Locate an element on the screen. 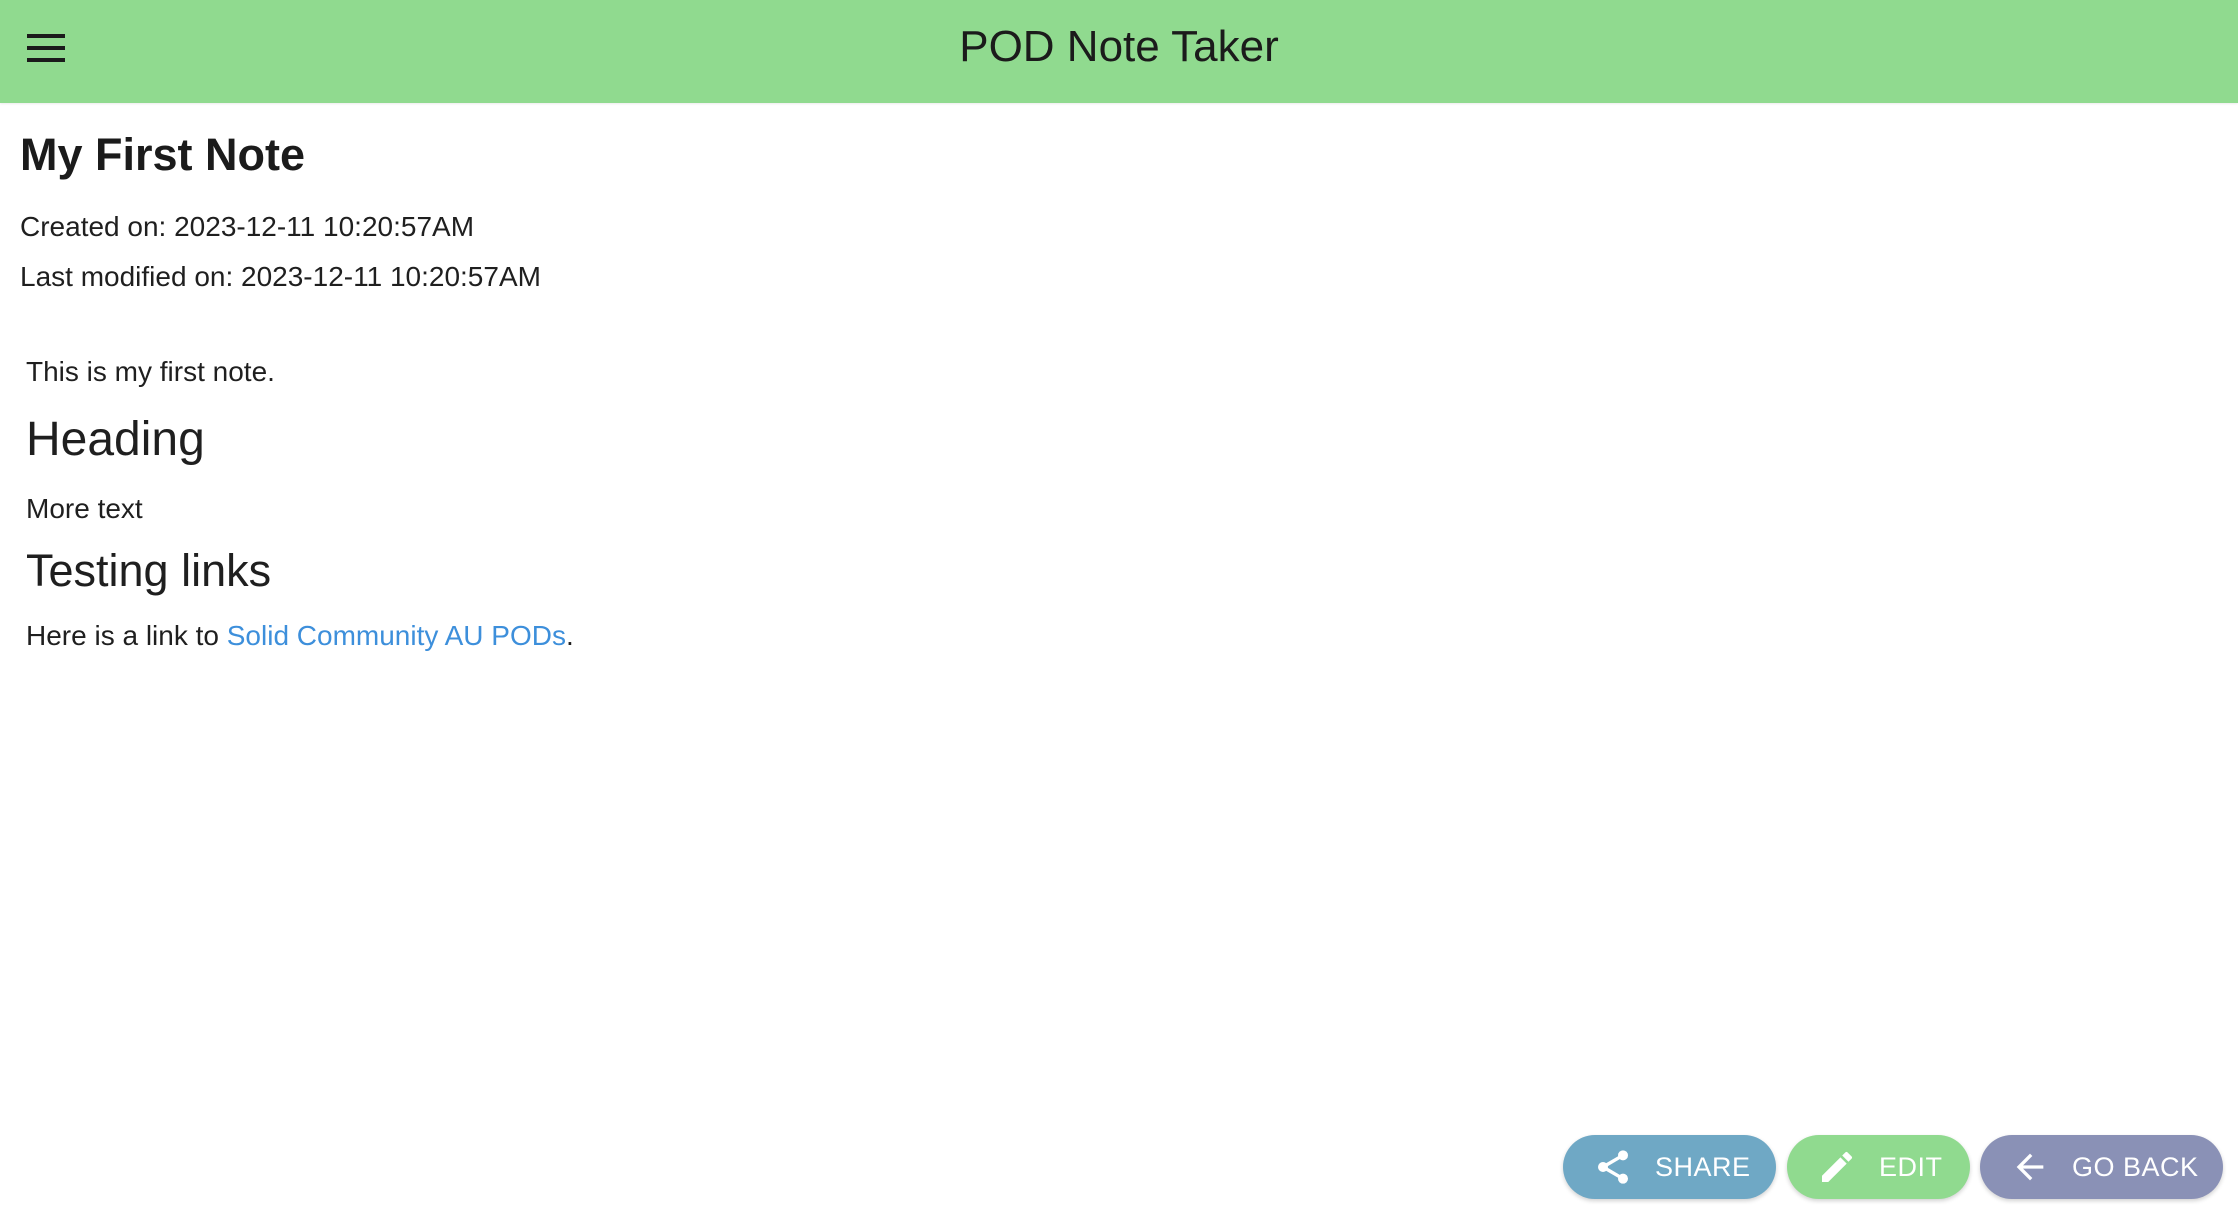  arrow-left-icon is located at coordinates (2030, 1167).